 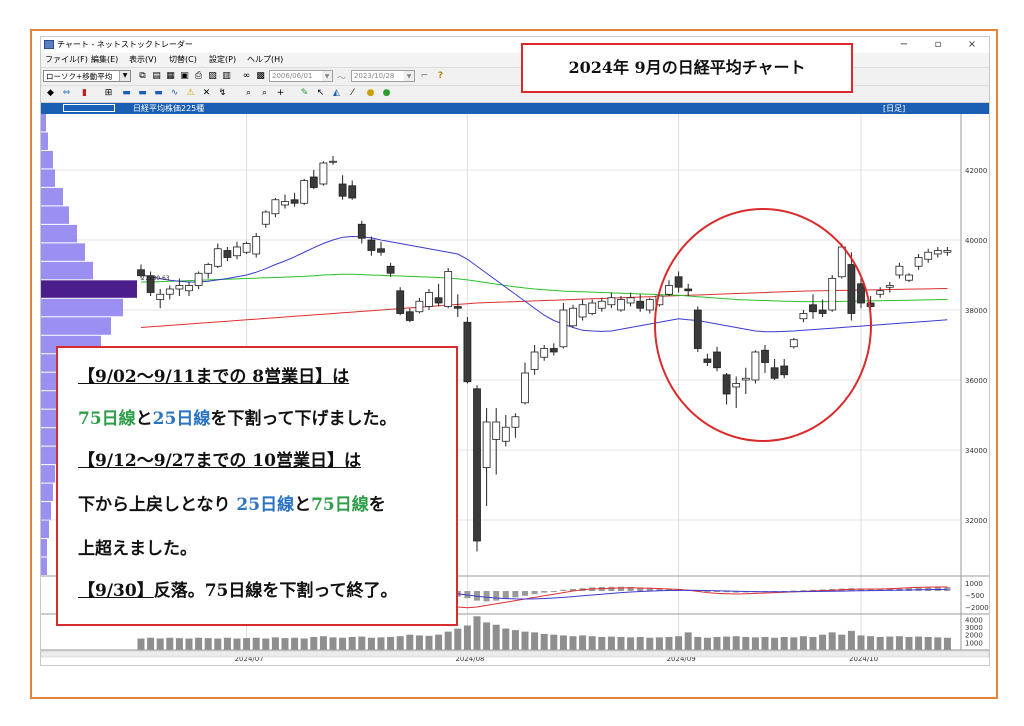 I want to click on pointer-icon: ↖, so click(x=320, y=93).